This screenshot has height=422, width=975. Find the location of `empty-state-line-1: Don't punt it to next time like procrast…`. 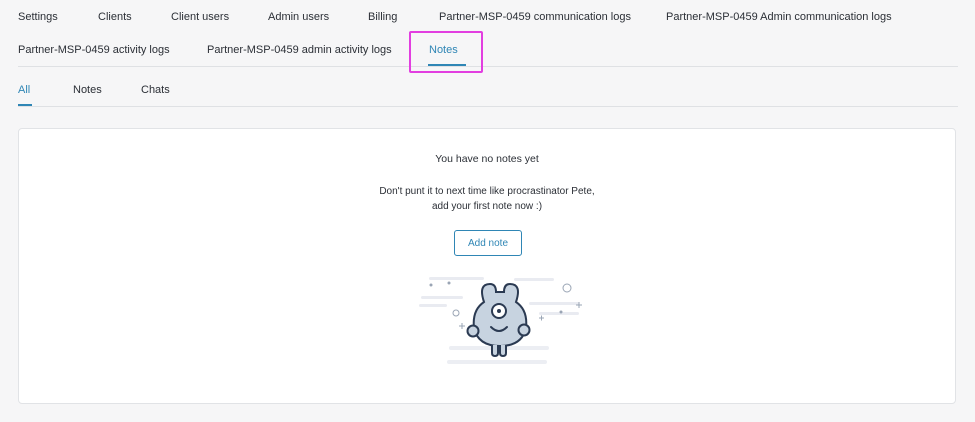

empty-state-line-1: Don't punt it to next time like procrast… is located at coordinates (487, 191).